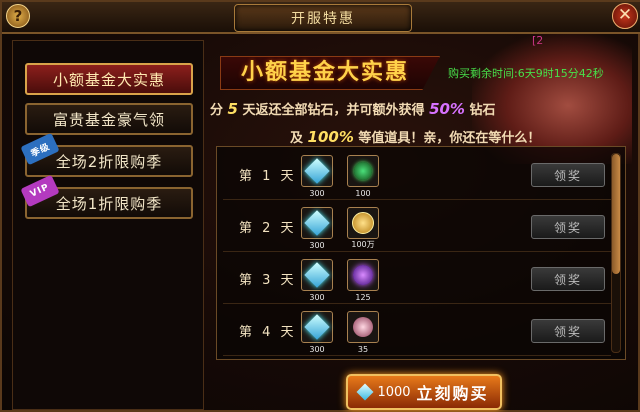 This screenshot has width=640, height=412. I want to click on reward-row: 第 1 天 300 100 领奖, so click(417, 175).